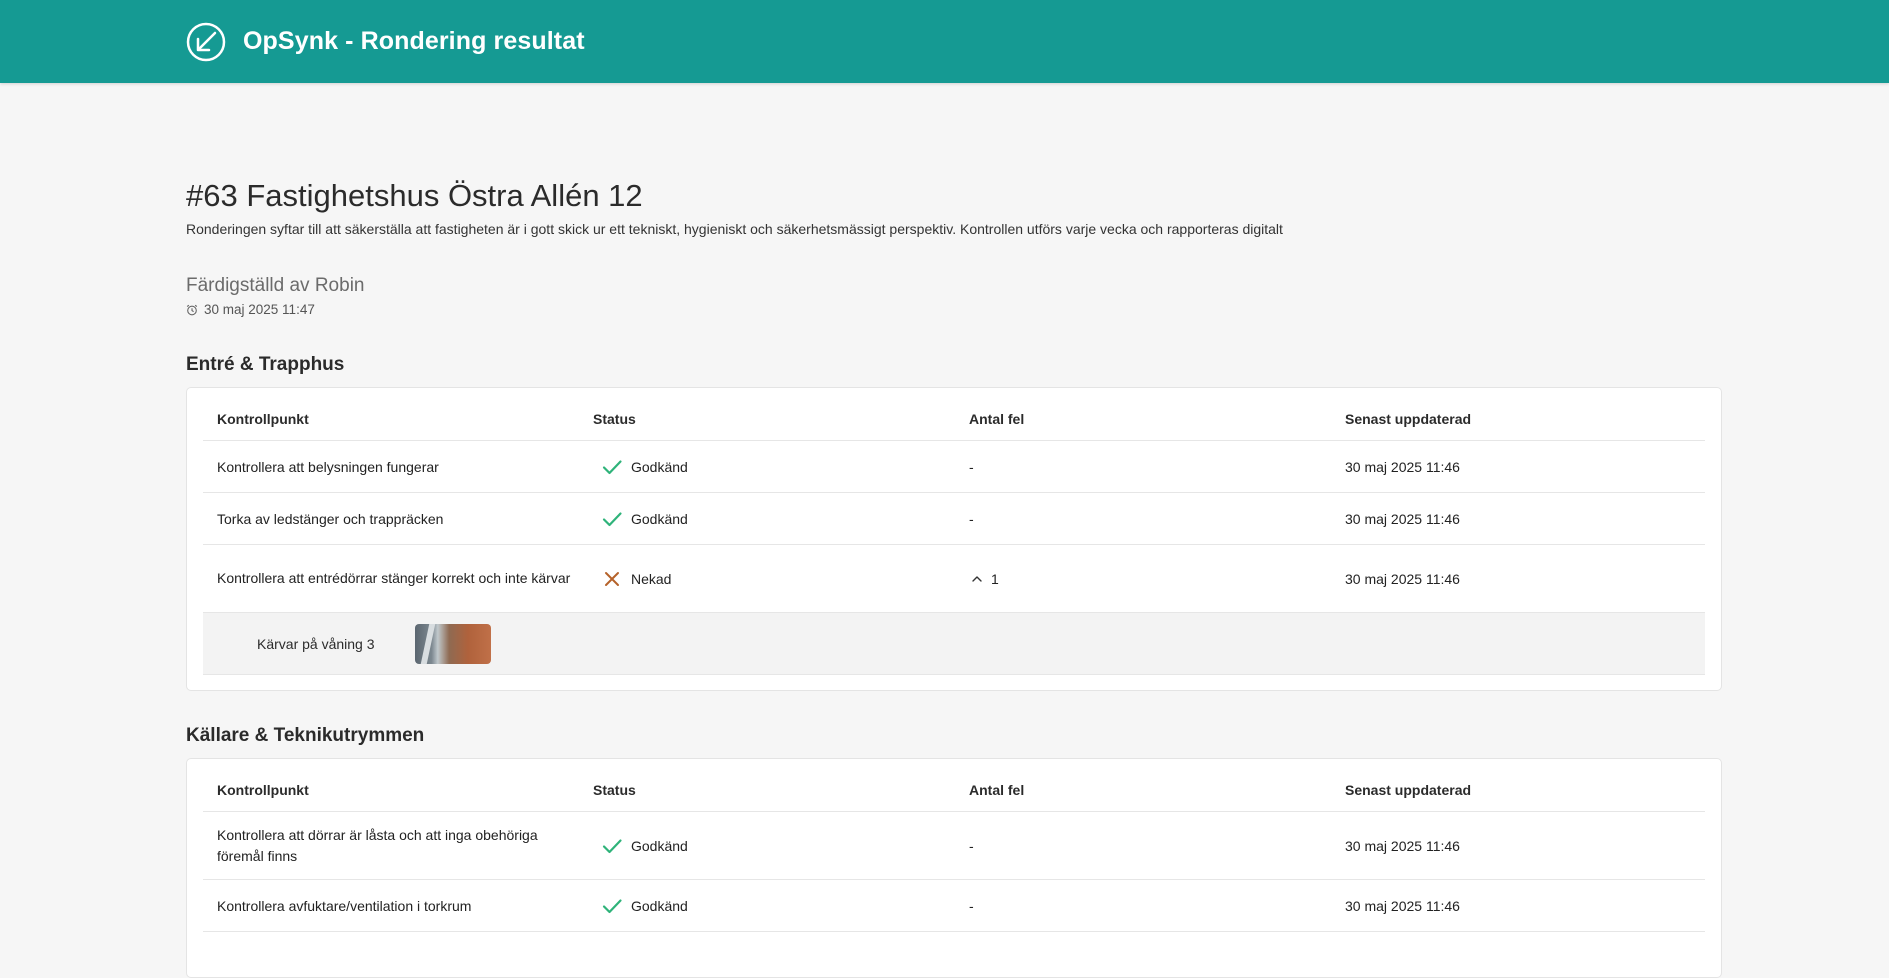 The image size is (1889, 978). Describe the element at coordinates (328, 466) in the screenshot. I see `control-point: Kontrollera att belysningen fungerar` at that location.